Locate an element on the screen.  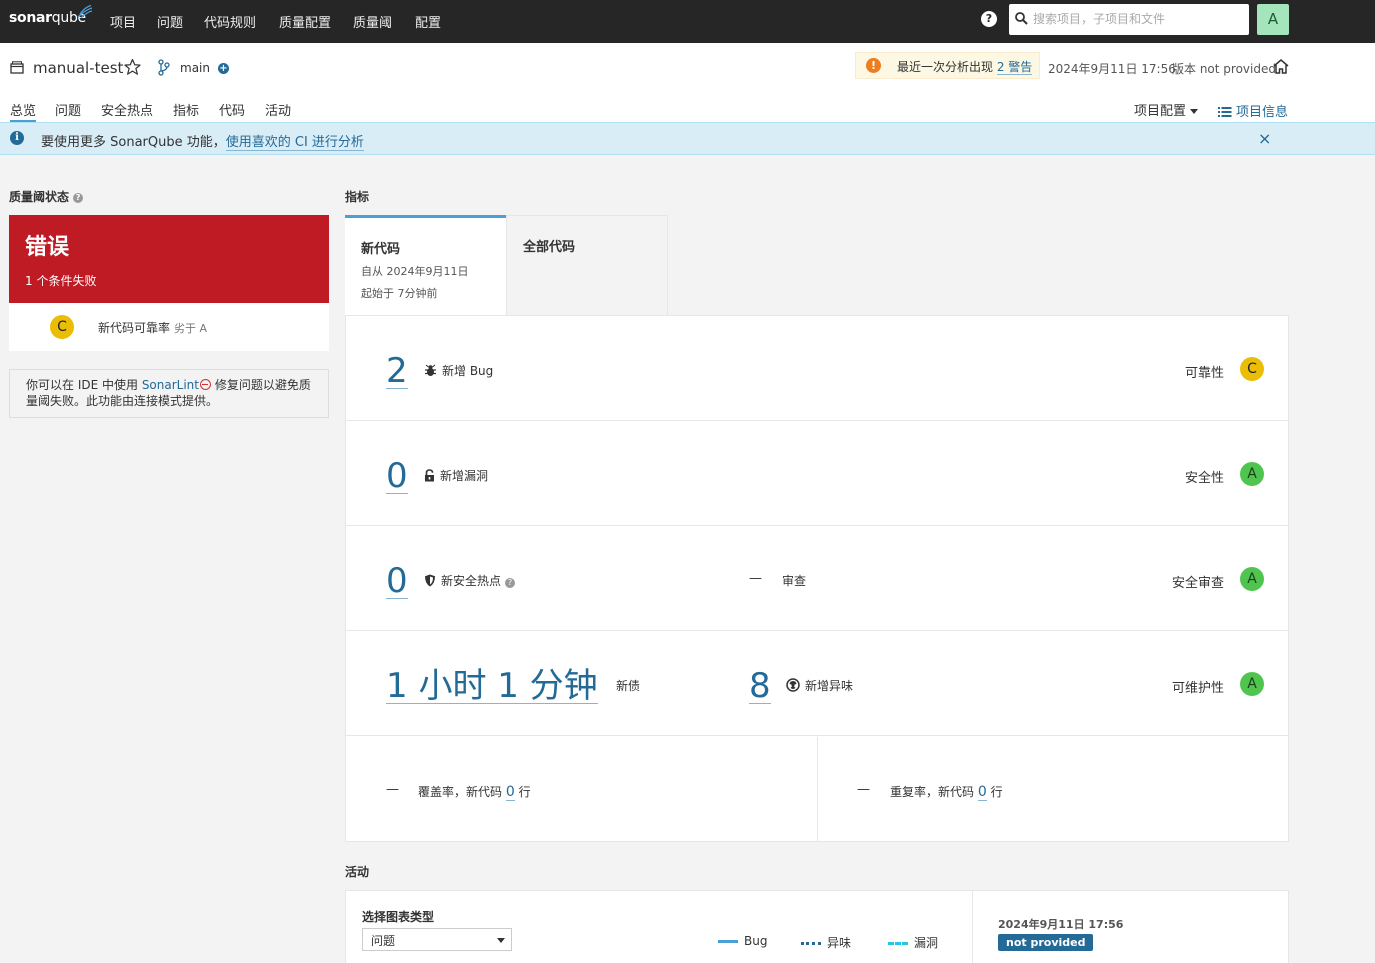
user-avatar: A is located at coordinates (1273, 19).